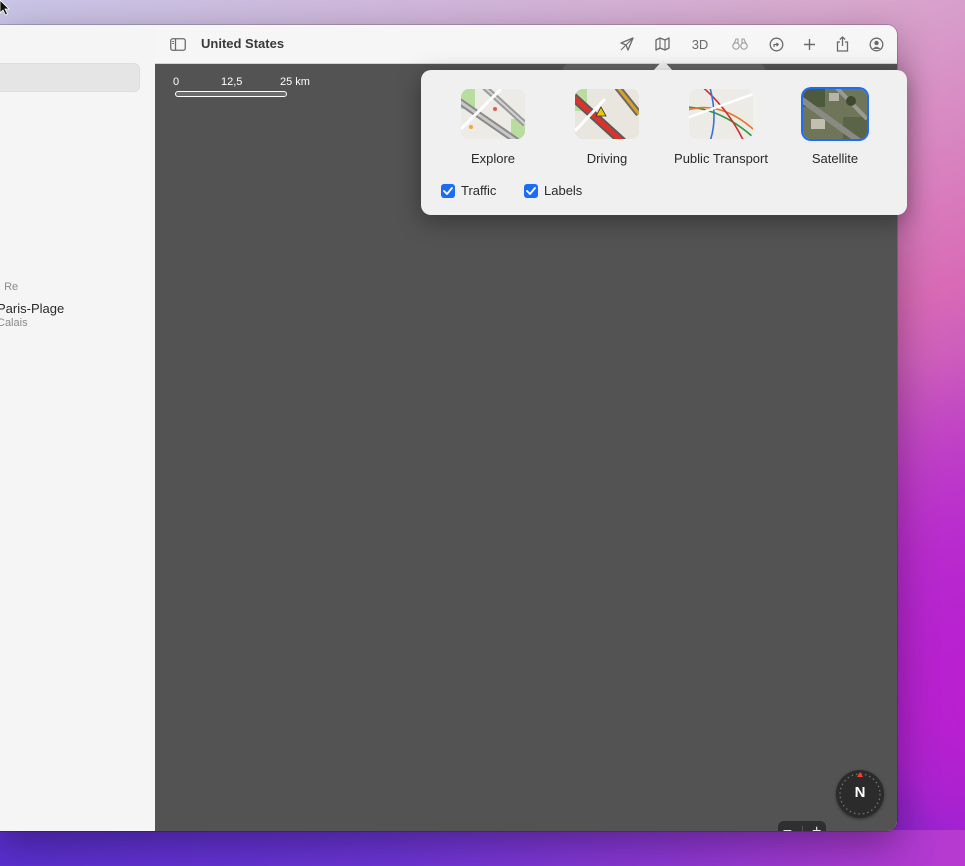 This screenshot has height=866, width=965. What do you see at coordinates (721, 114) in the screenshot?
I see `public-transport-map-icon` at bounding box center [721, 114].